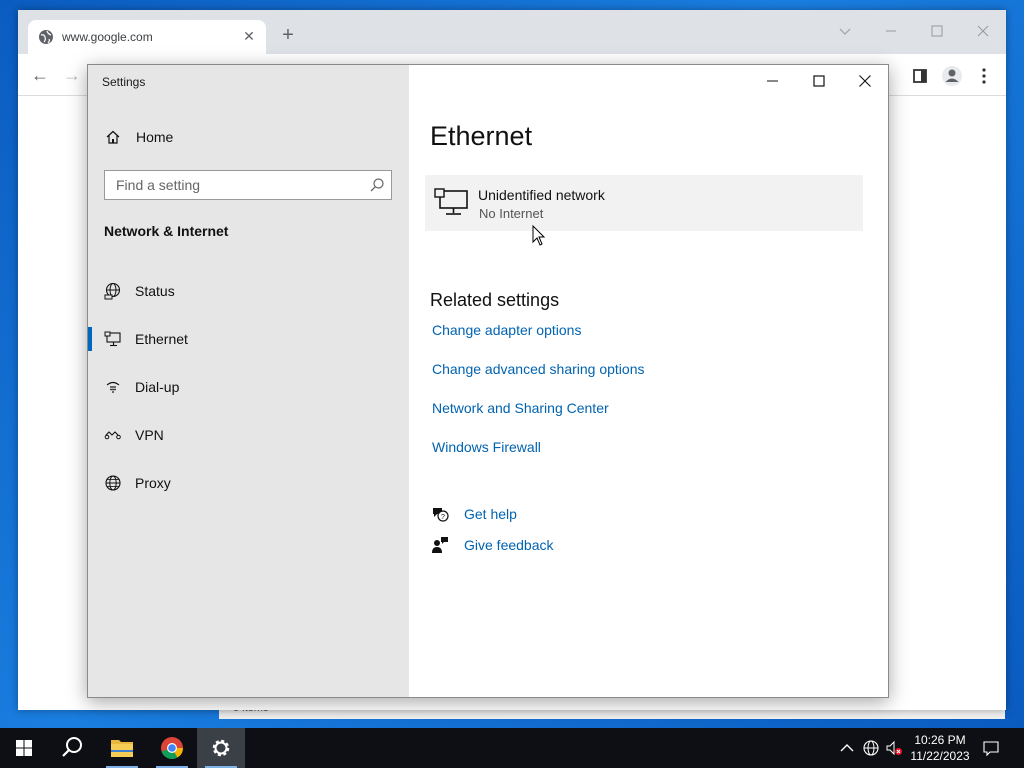 Image resolution: width=1024 pixels, height=768 pixels. I want to click on vpn-icon, so click(112, 435).